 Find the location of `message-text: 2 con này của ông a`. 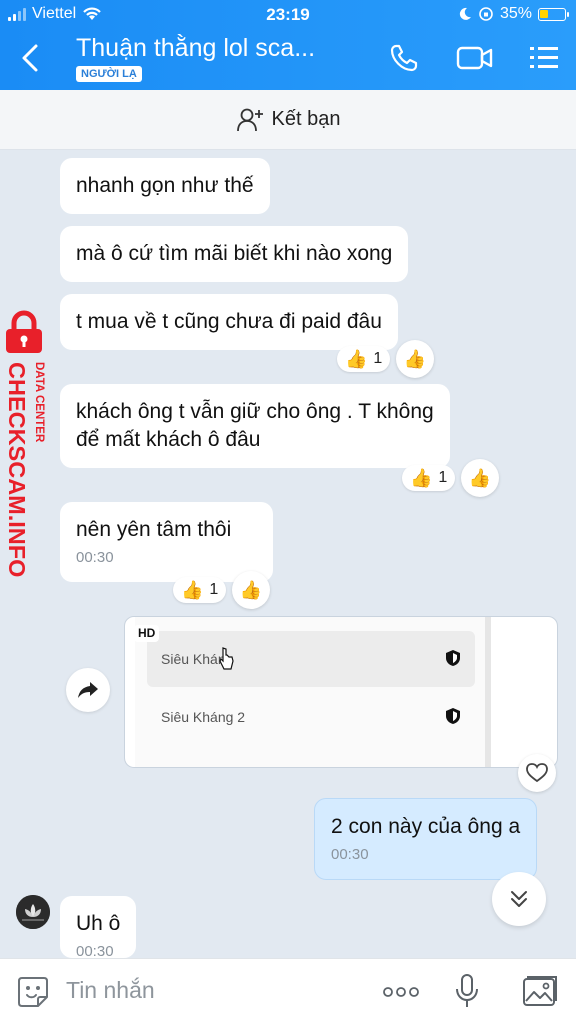

message-text: 2 con này của ông a is located at coordinates (426, 826).